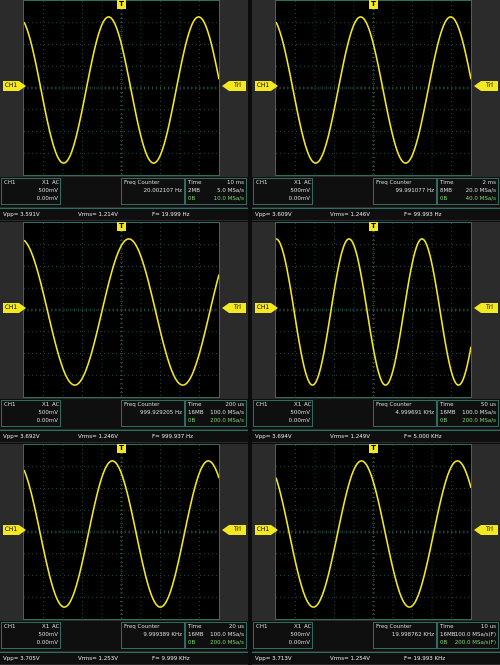  Describe the element at coordinates (414, 413) in the screenshot. I see `freq-counter-value: 4.999691 KHz` at that location.